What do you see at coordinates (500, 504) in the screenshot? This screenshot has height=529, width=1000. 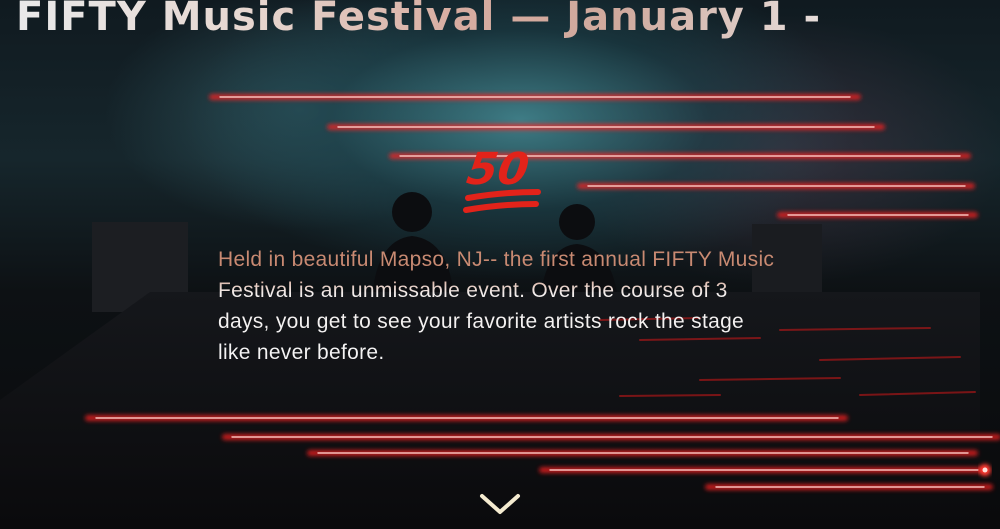 I see `chevron-down-icon` at bounding box center [500, 504].